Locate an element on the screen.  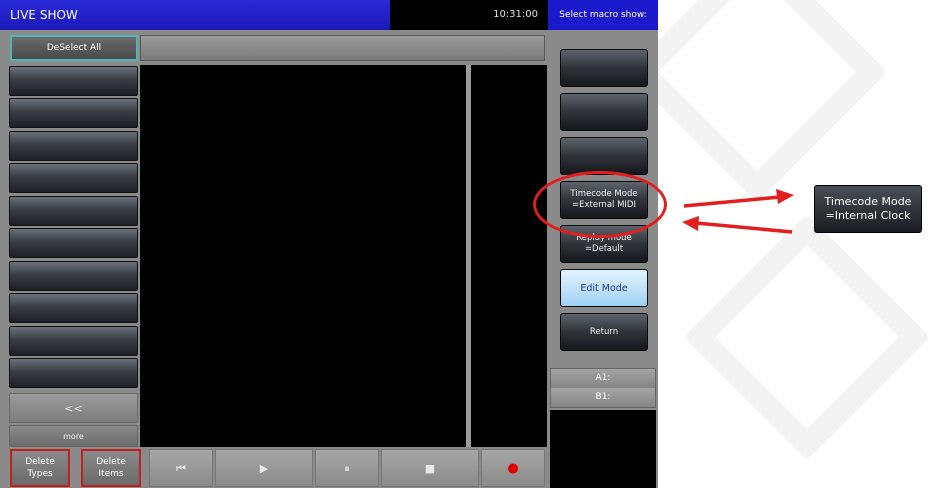
arrow-to-button is located at coordinates (744, 227).